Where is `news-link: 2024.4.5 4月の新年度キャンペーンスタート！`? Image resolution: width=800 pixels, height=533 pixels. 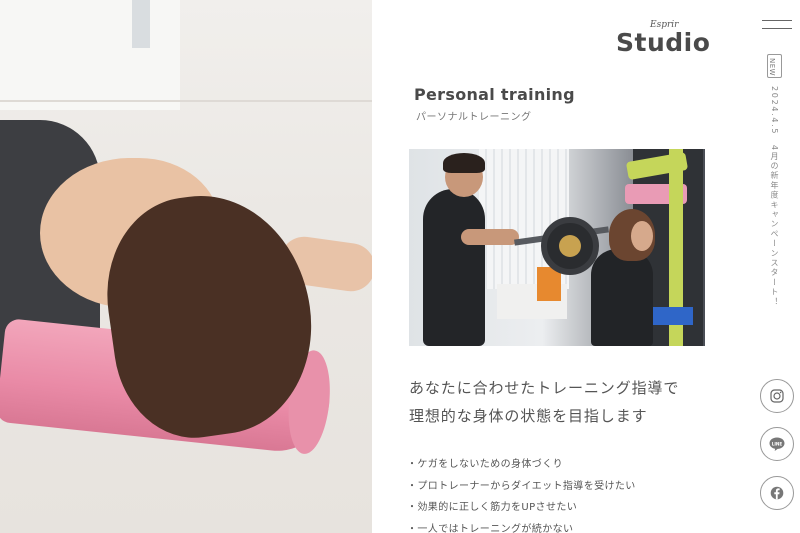 news-link: 2024.4.5 4月の新年度キャンペーンスタート！ is located at coordinates (774, 196).